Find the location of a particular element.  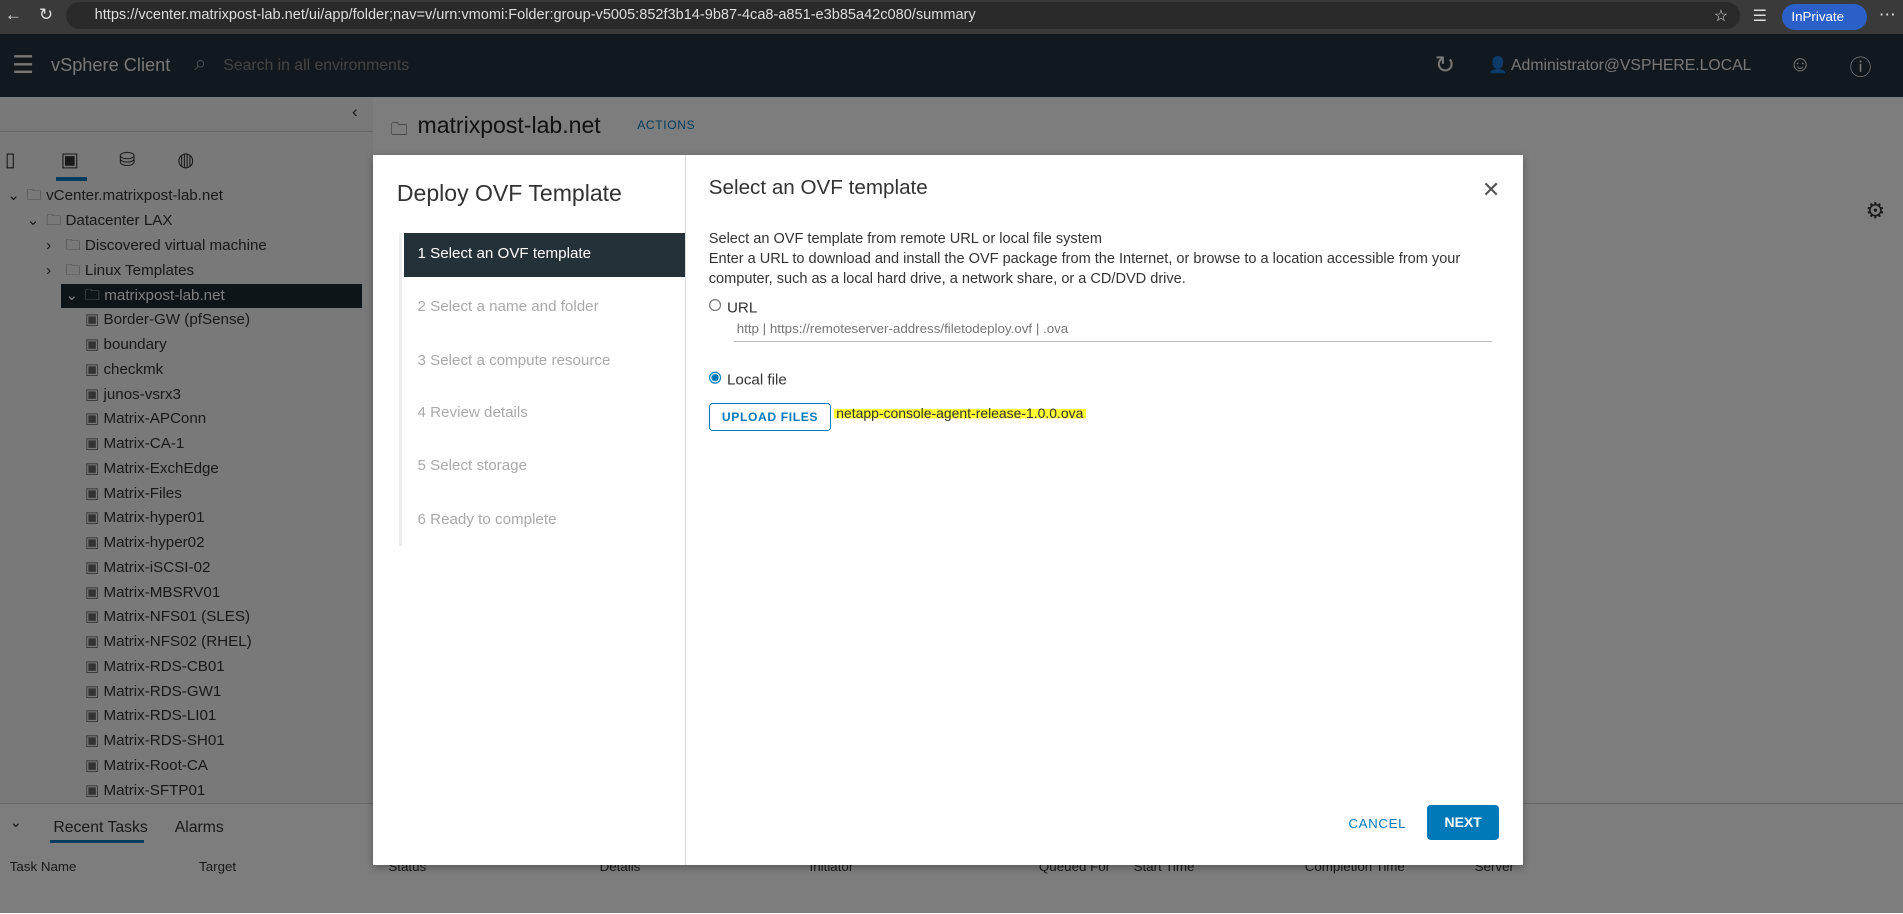

step-2: 2 Select a name and folder is located at coordinates (508, 307).